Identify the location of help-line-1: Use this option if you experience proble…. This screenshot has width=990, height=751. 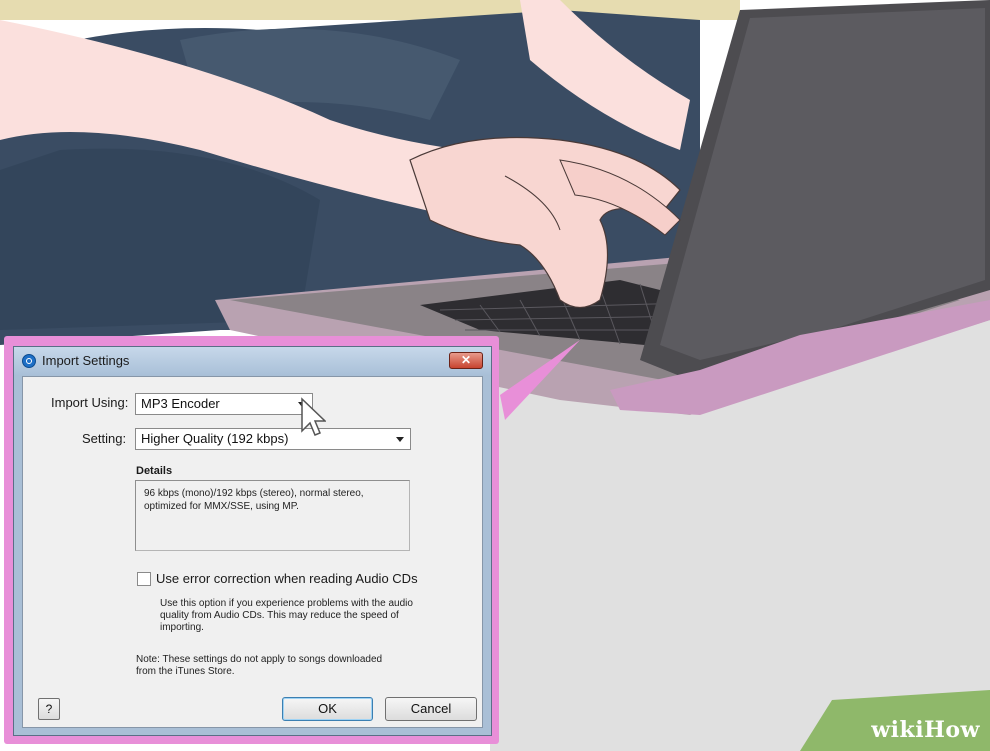
(286, 603).